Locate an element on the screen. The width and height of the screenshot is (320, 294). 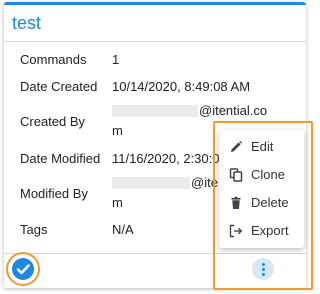
modified-by-label: Modified By is located at coordinates (54, 193).